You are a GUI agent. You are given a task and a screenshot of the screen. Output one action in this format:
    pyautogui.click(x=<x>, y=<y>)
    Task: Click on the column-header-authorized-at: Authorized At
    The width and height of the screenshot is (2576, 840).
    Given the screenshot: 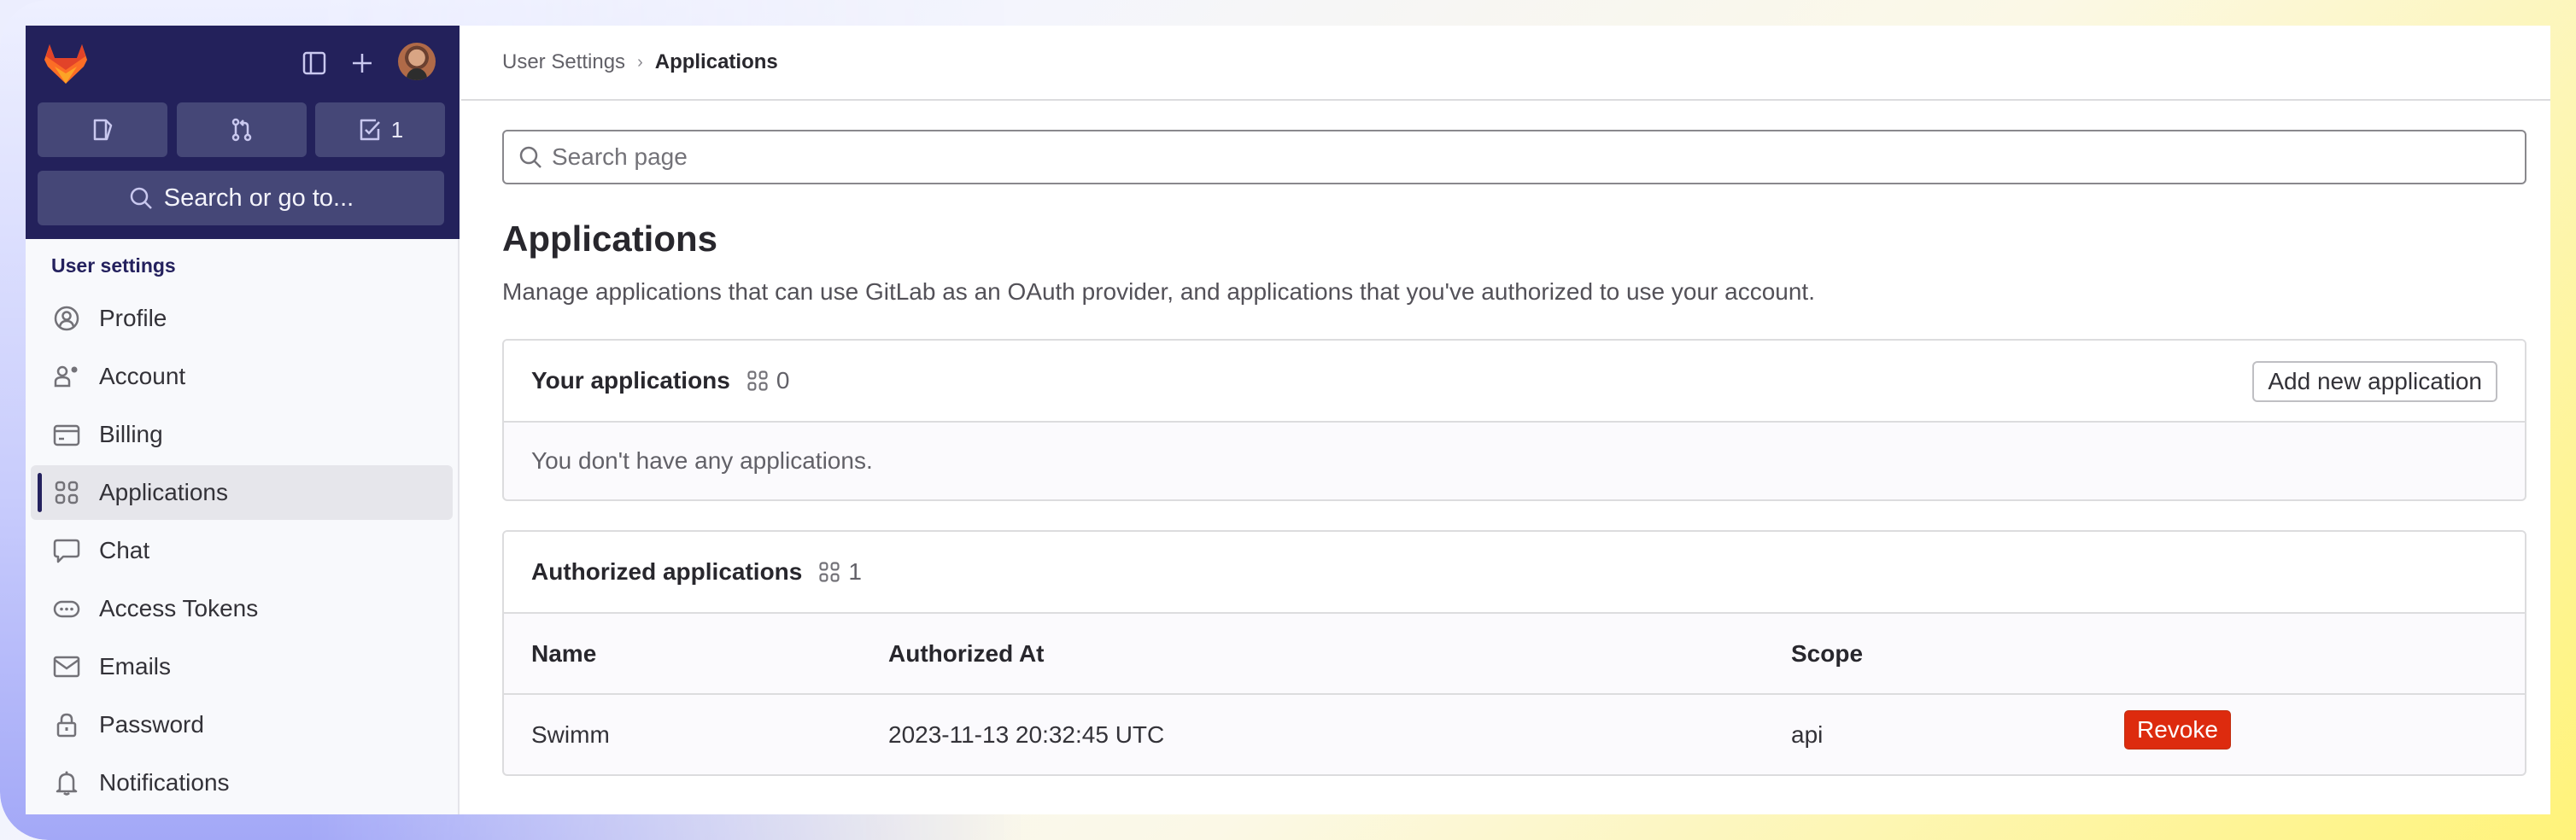 What is the action you would take?
    pyautogui.click(x=1339, y=654)
    